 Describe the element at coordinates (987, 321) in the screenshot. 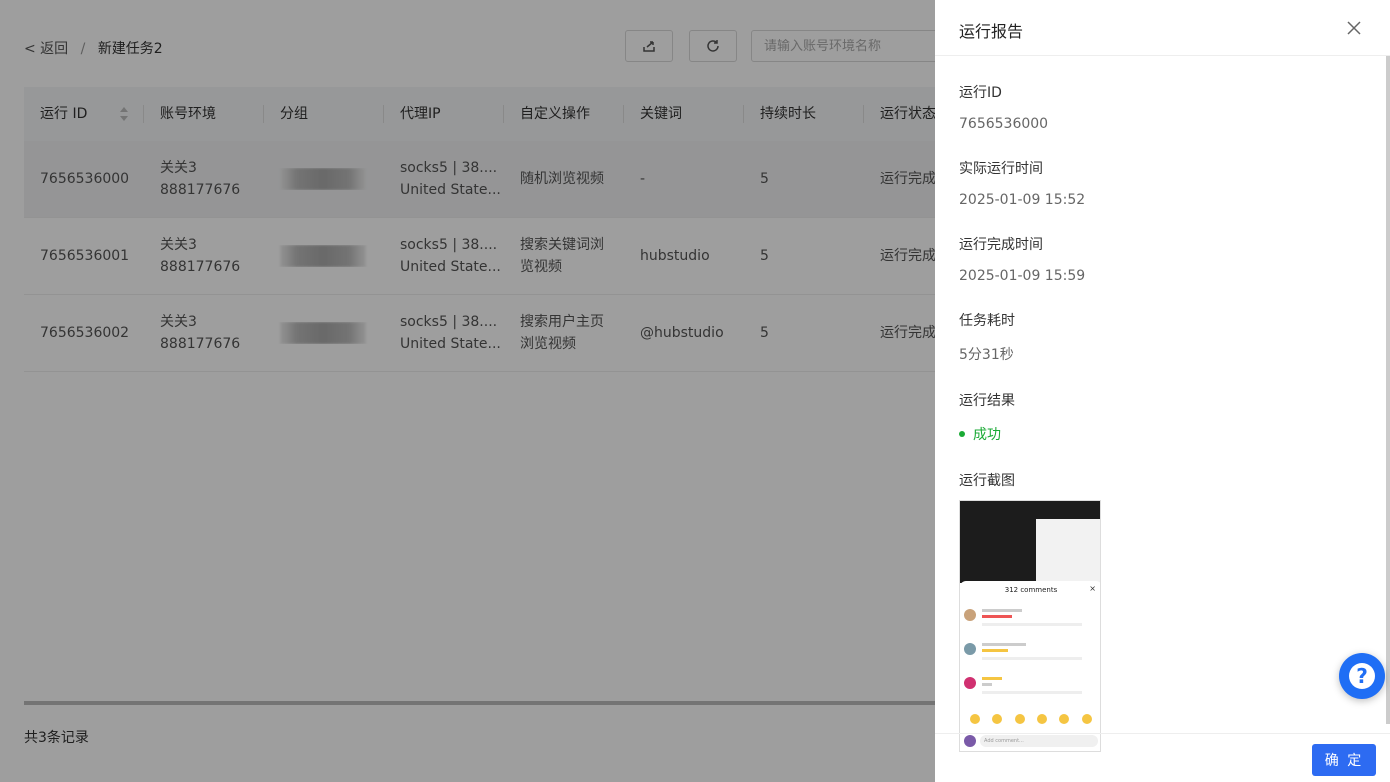

I see `cost-label: 任务耗时` at that location.